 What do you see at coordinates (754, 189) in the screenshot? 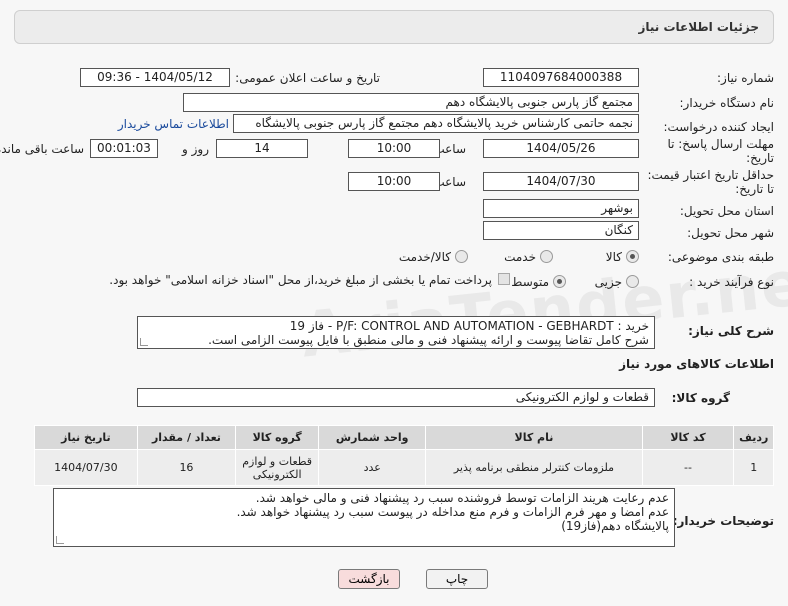
I see `validity-label-2: تا تاریخ:` at bounding box center [754, 189].